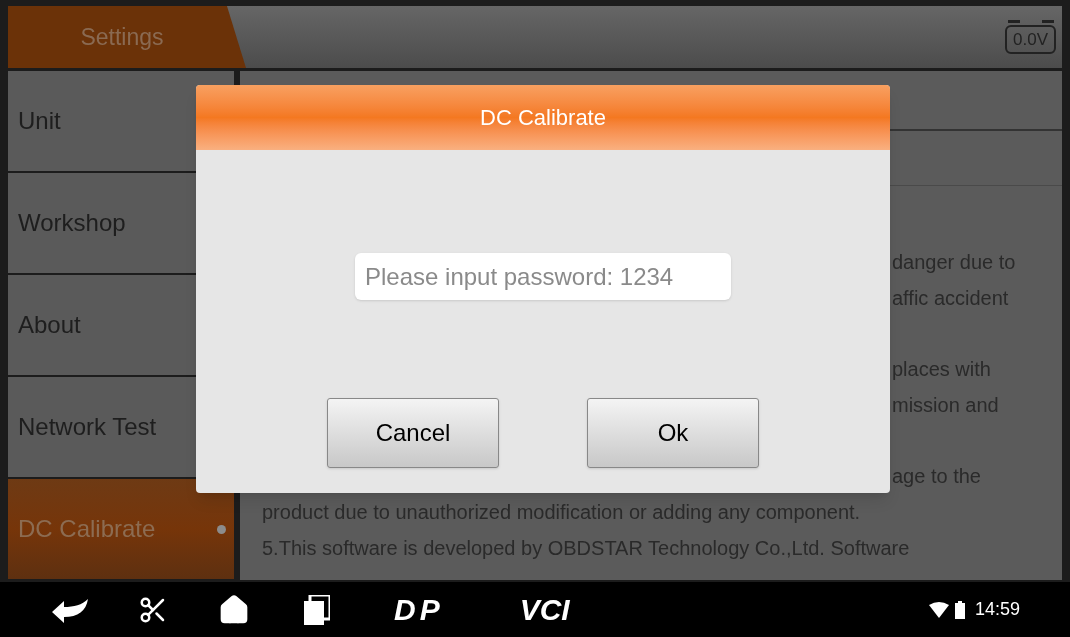  What do you see at coordinates (127, 37) in the screenshot?
I see `settings-tab: Settings` at bounding box center [127, 37].